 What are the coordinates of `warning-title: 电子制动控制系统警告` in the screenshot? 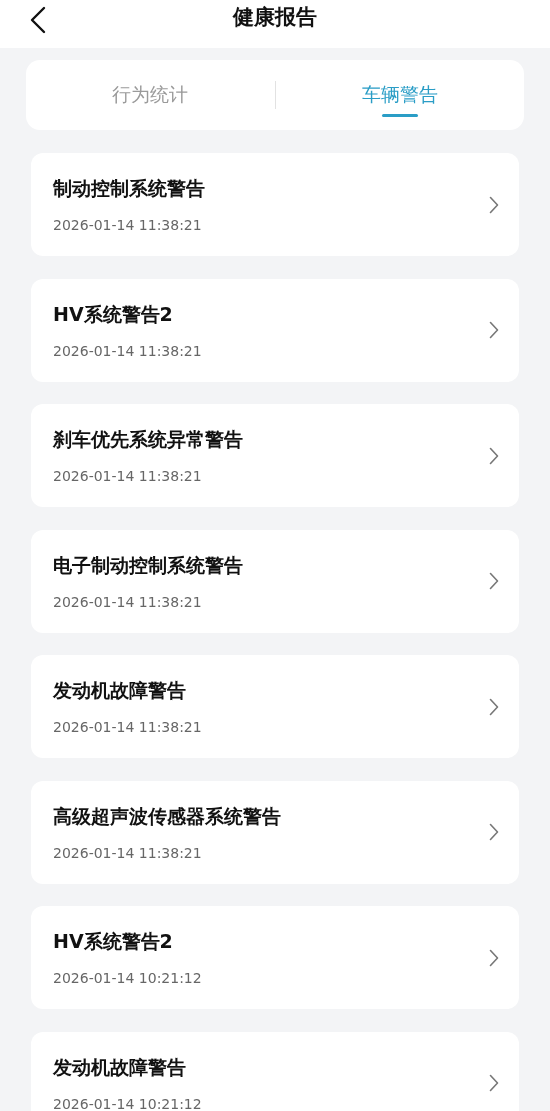 It's located at (148, 565).